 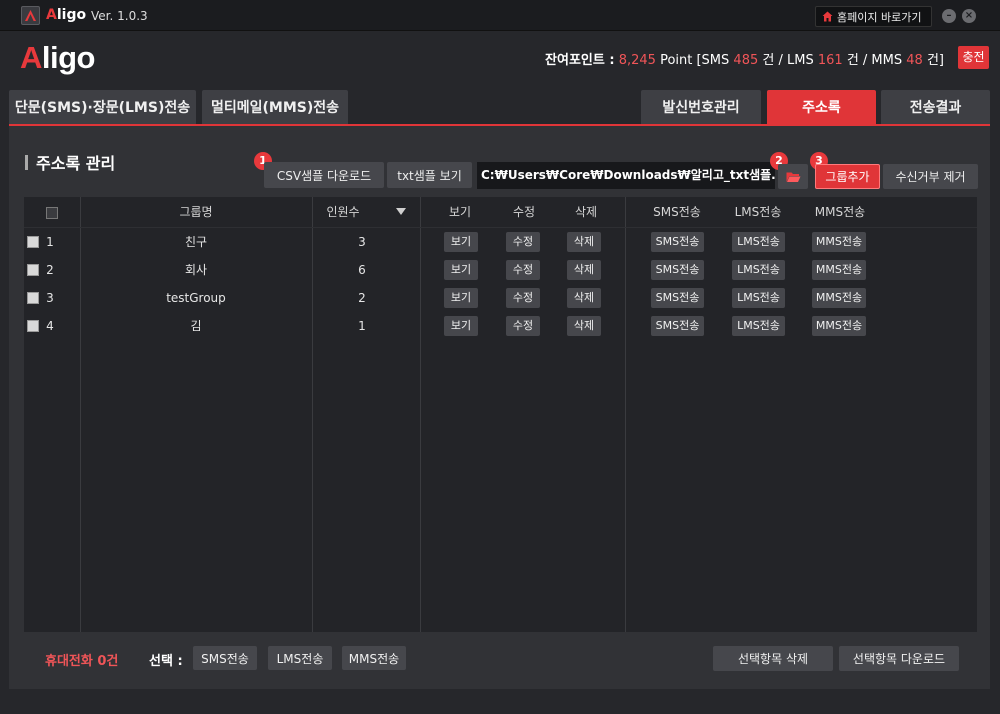 What do you see at coordinates (66, 15) in the screenshot?
I see `app-title: Aligo` at bounding box center [66, 15].